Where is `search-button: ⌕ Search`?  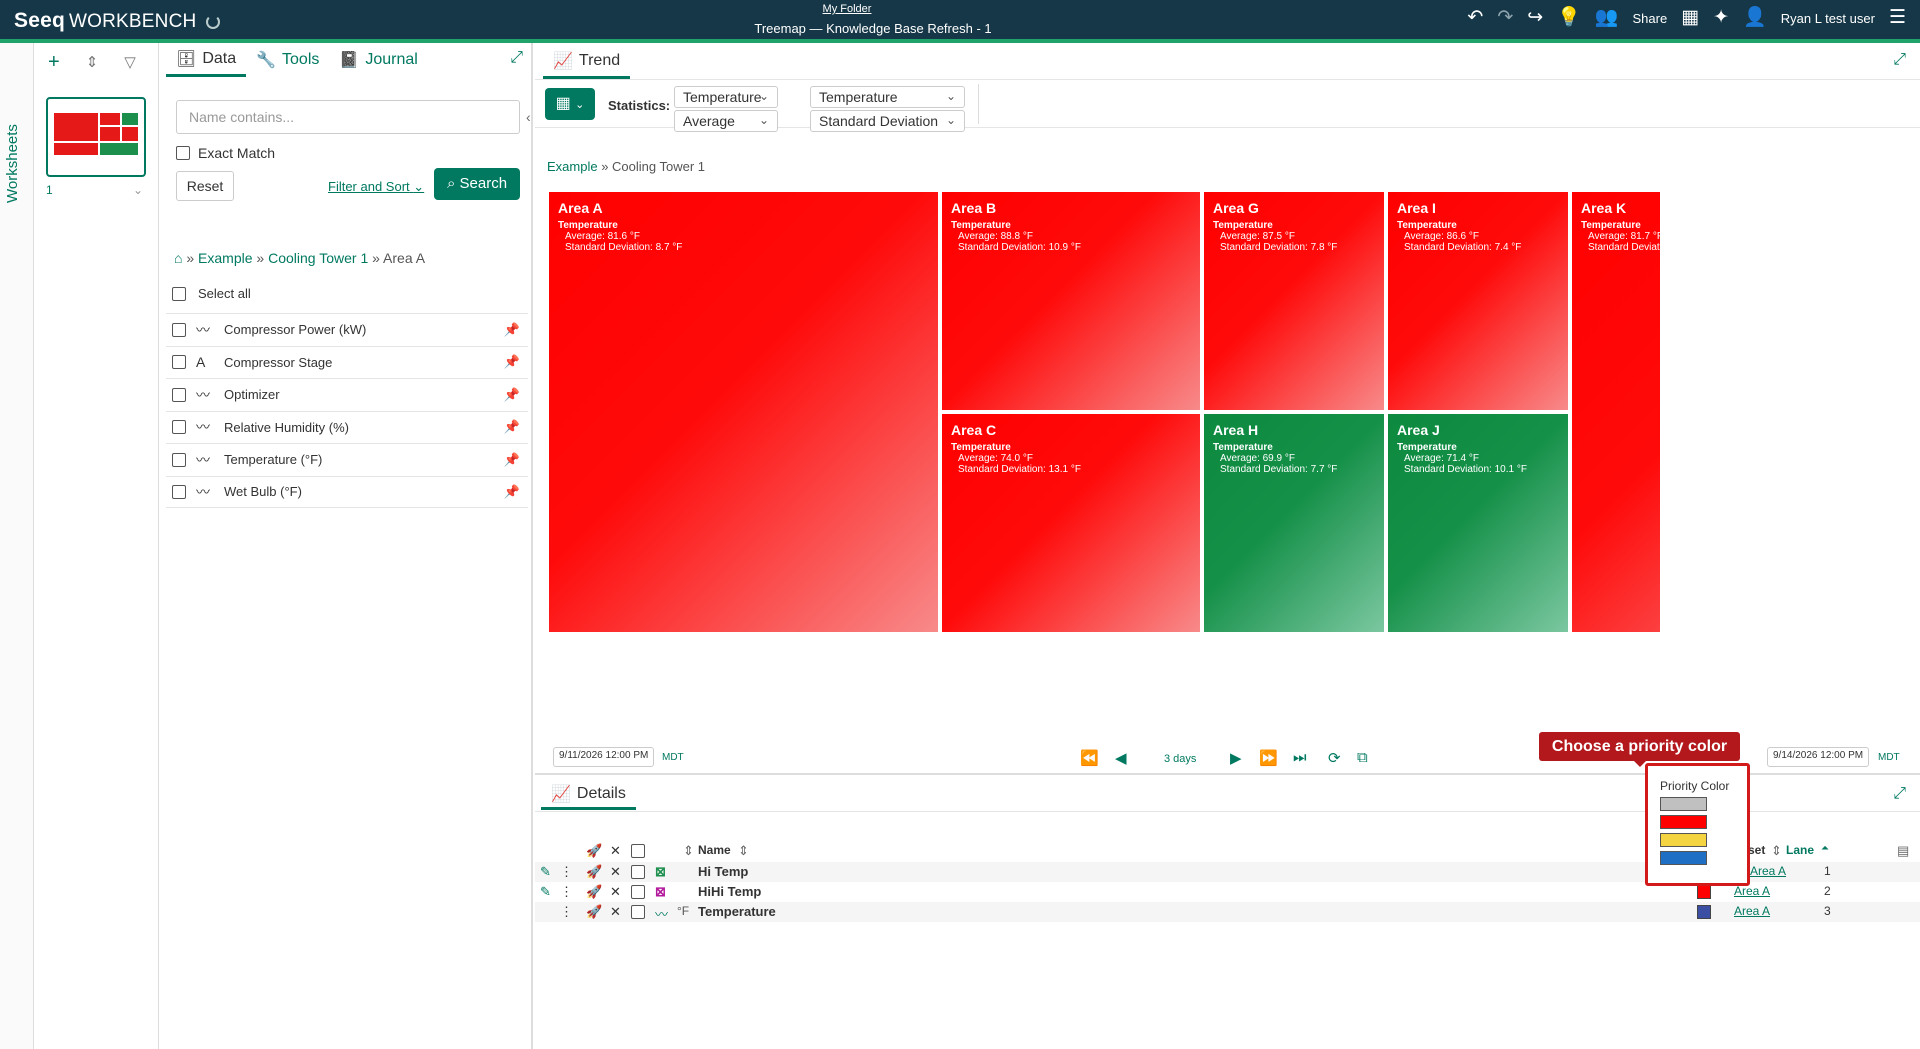
search-button: ⌕ Search is located at coordinates (477, 184).